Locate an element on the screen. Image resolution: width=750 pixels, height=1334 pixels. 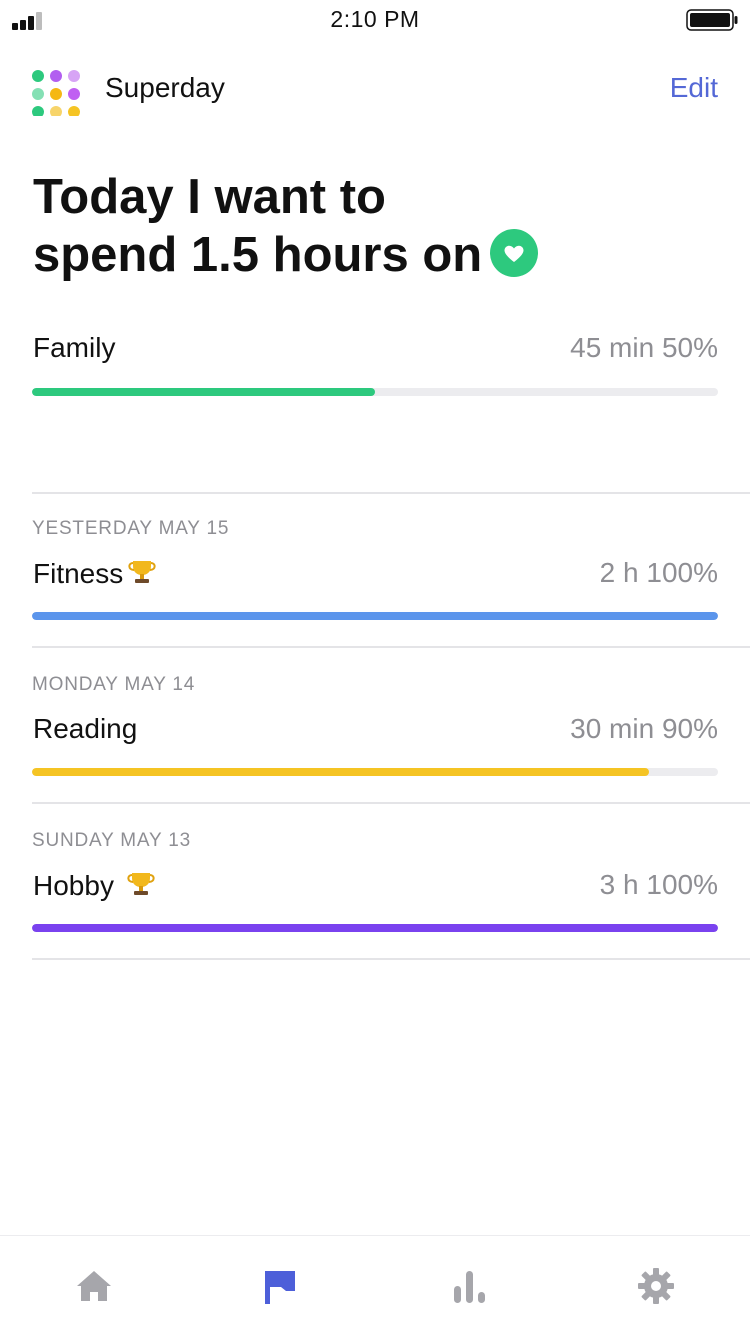
goal-name: Family is located at coordinates (74, 347).